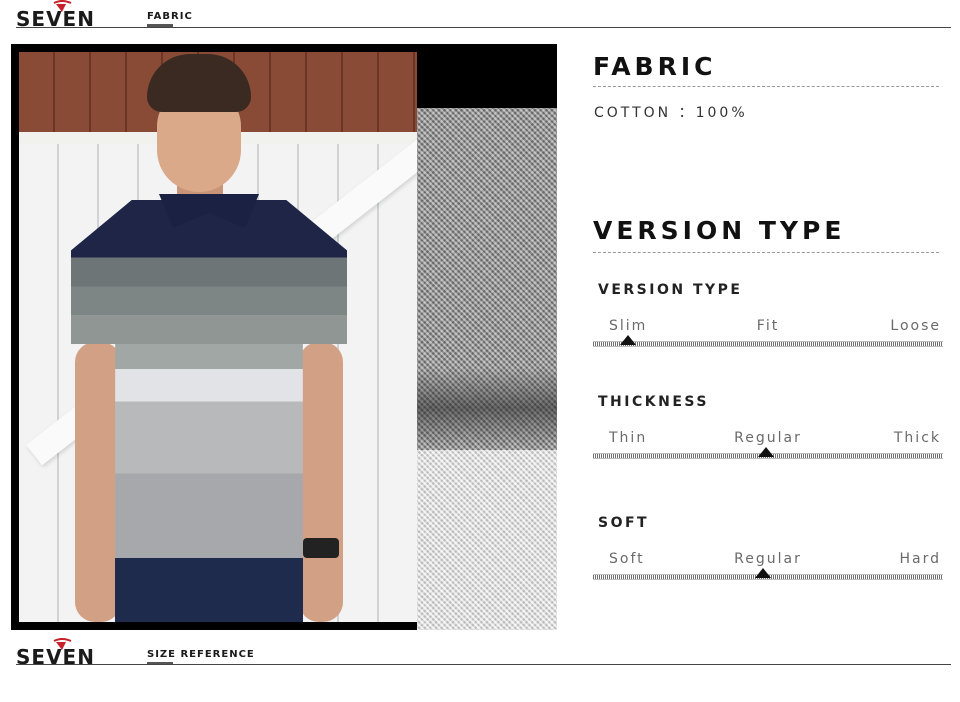 Image resolution: width=960 pixels, height=702 pixels. Describe the element at coordinates (209, 590) in the screenshot. I see `jeans` at that location.